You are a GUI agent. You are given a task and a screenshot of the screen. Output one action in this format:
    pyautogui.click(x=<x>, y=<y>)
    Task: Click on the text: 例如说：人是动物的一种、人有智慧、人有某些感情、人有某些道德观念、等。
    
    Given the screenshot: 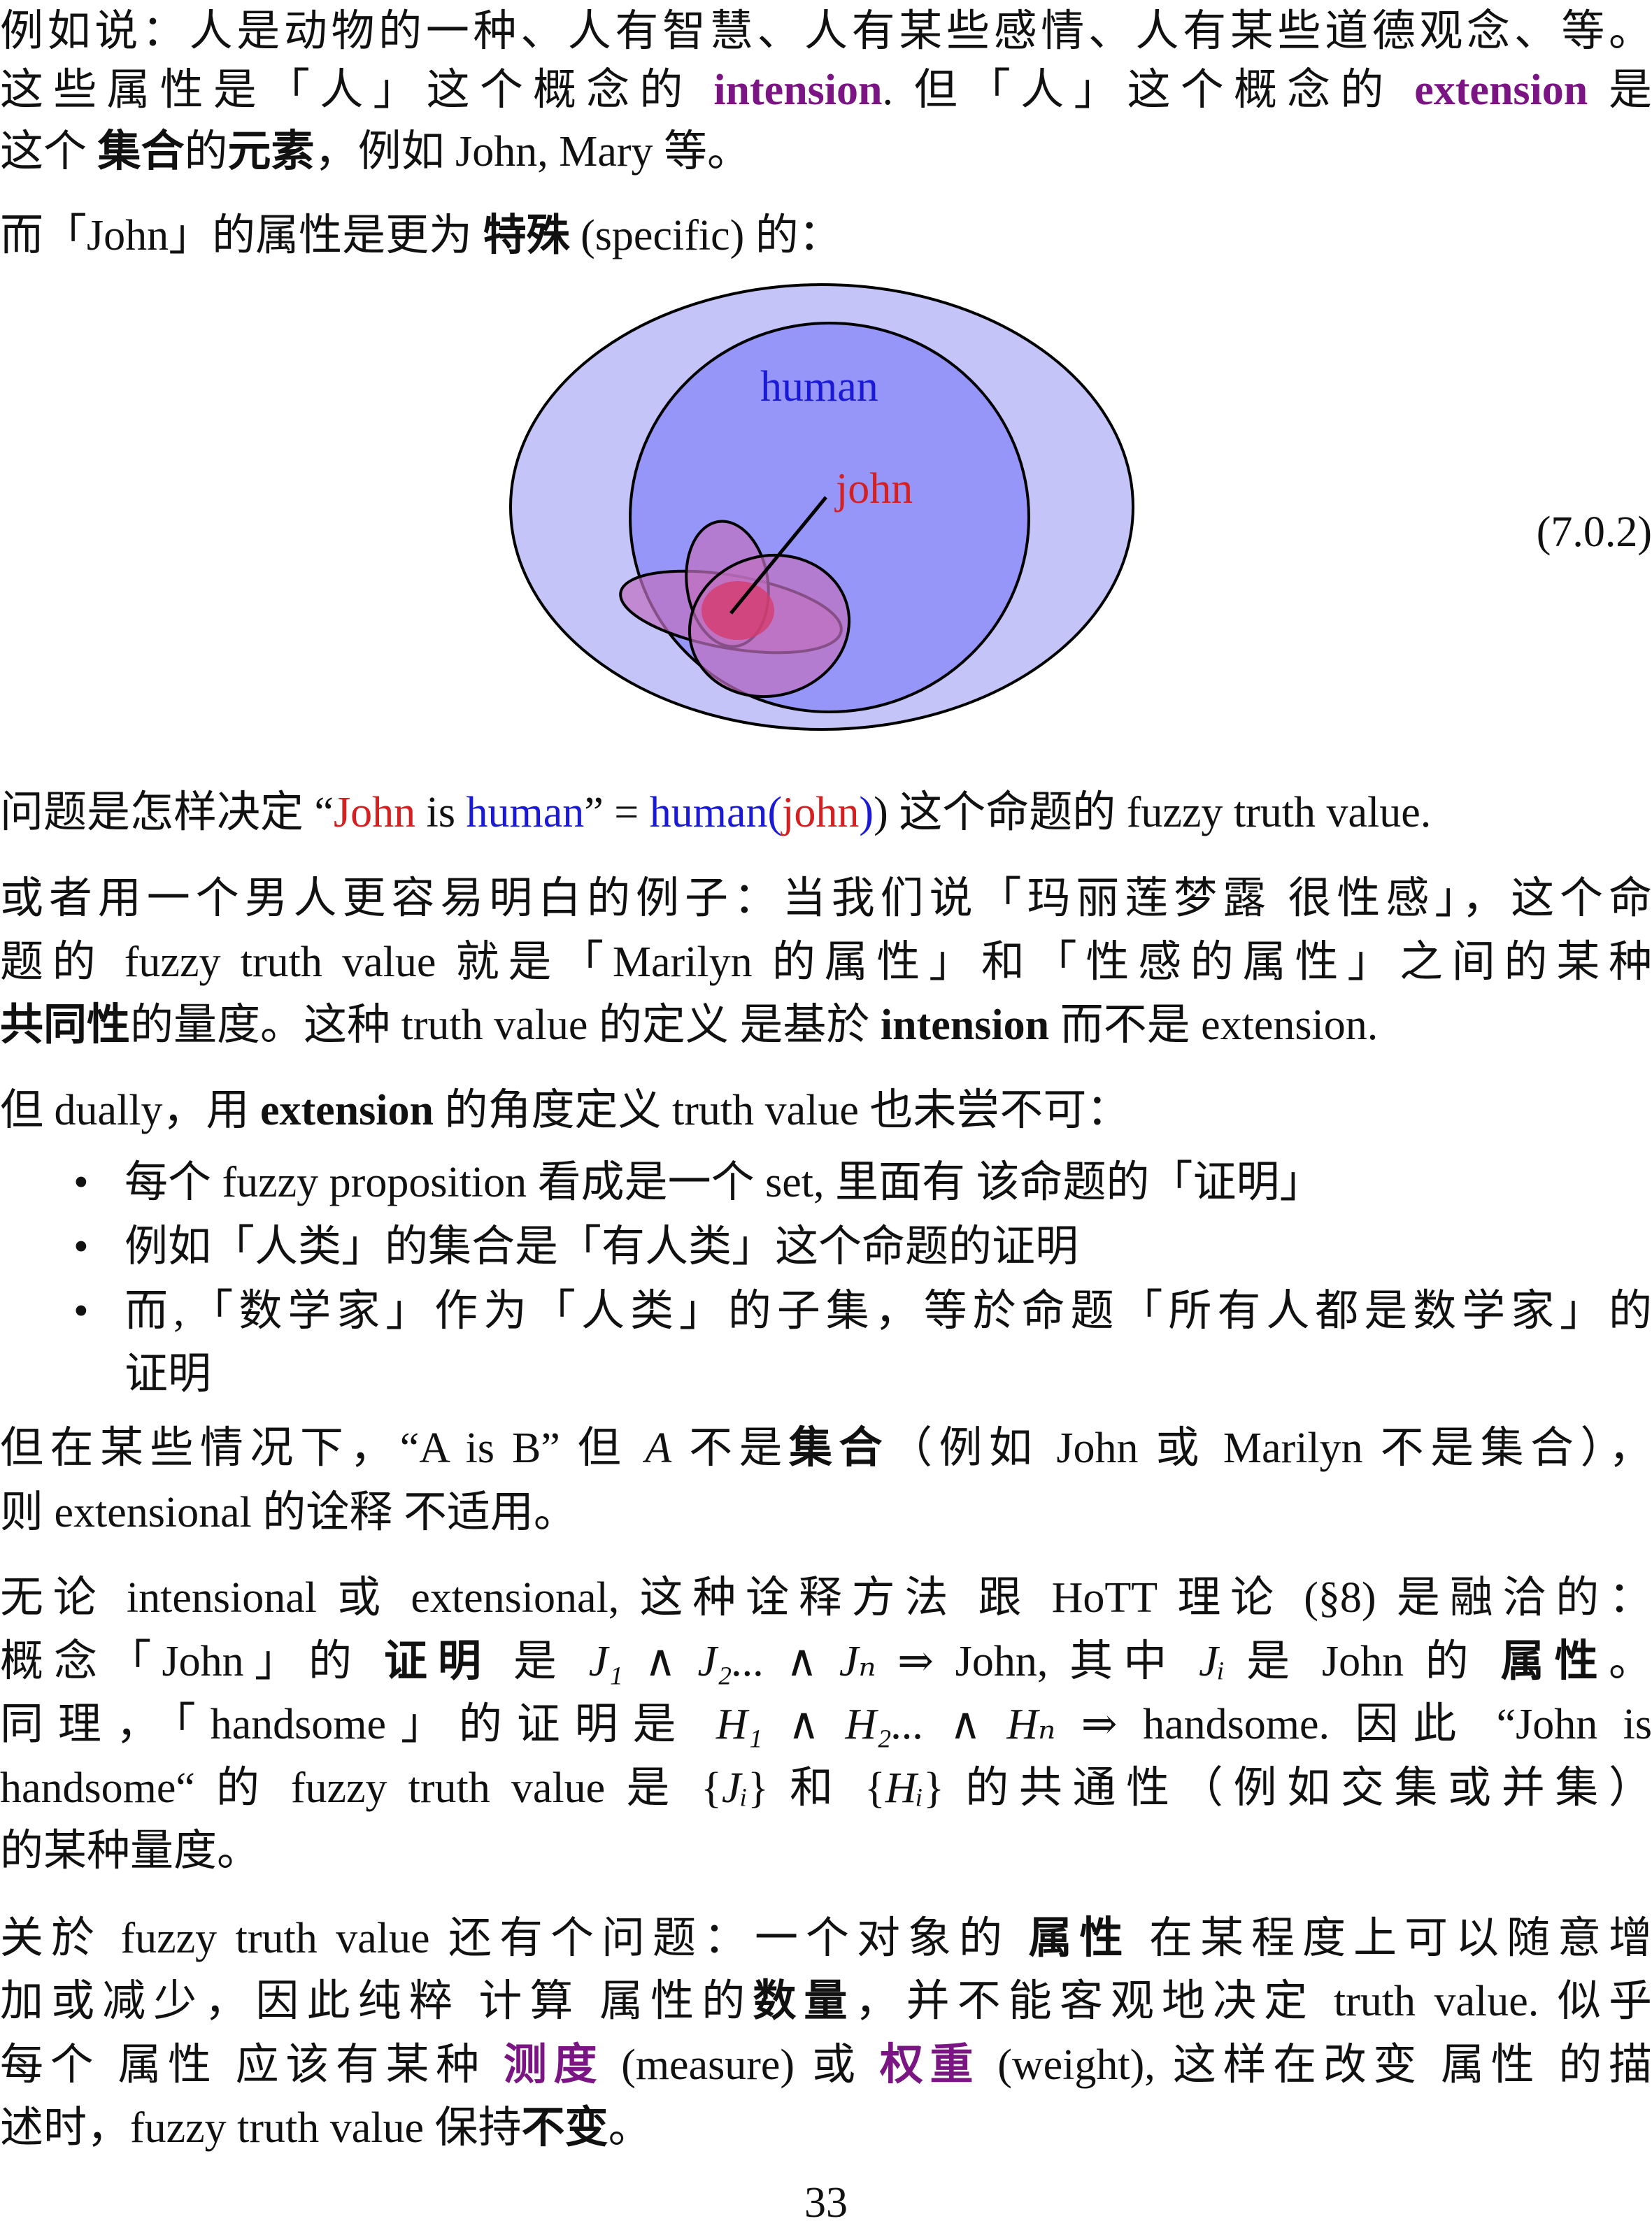 What is the action you would take?
    pyautogui.click(x=826, y=31)
    